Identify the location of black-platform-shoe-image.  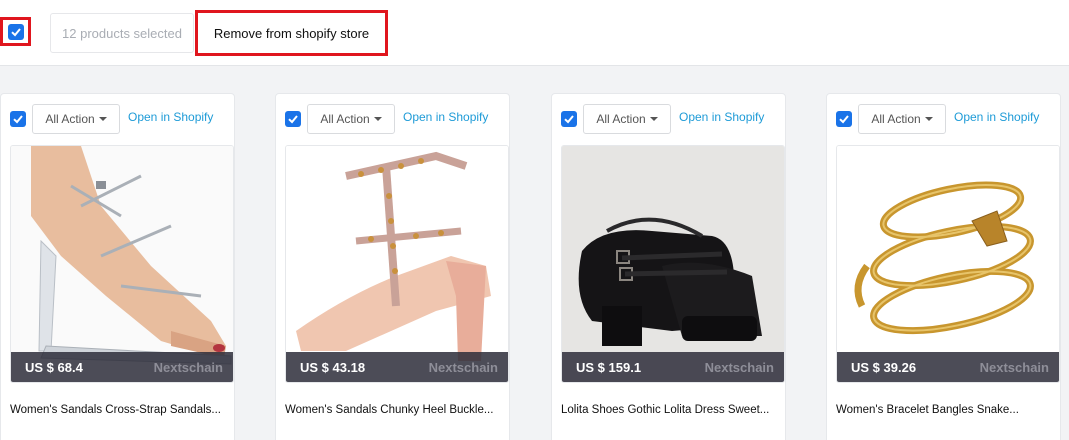
(673, 264).